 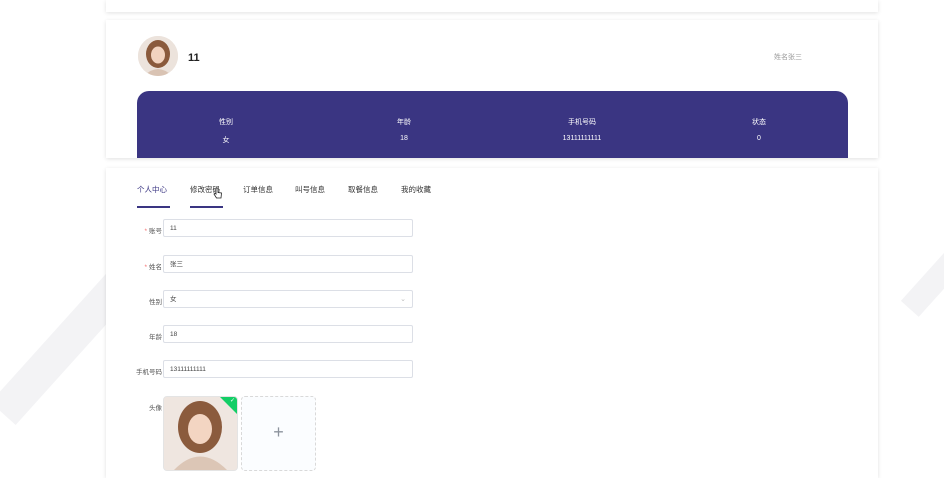 I want to click on gender-select-value: 女, so click(x=173, y=299).